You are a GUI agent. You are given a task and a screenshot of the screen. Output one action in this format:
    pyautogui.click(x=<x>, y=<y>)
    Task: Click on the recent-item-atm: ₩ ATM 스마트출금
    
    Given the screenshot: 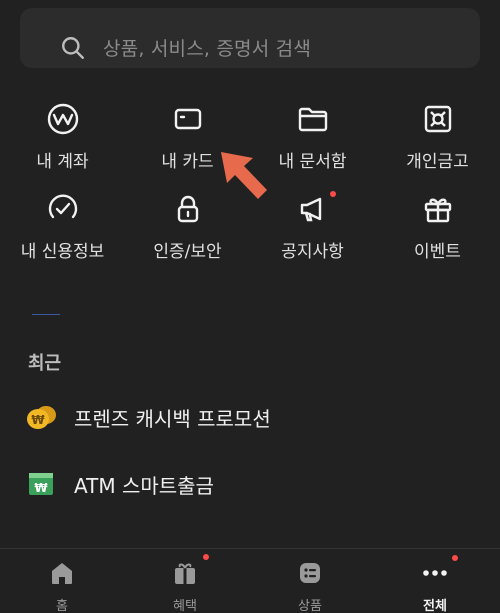 What is the action you would take?
    pyautogui.click(x=119, y=484)
    